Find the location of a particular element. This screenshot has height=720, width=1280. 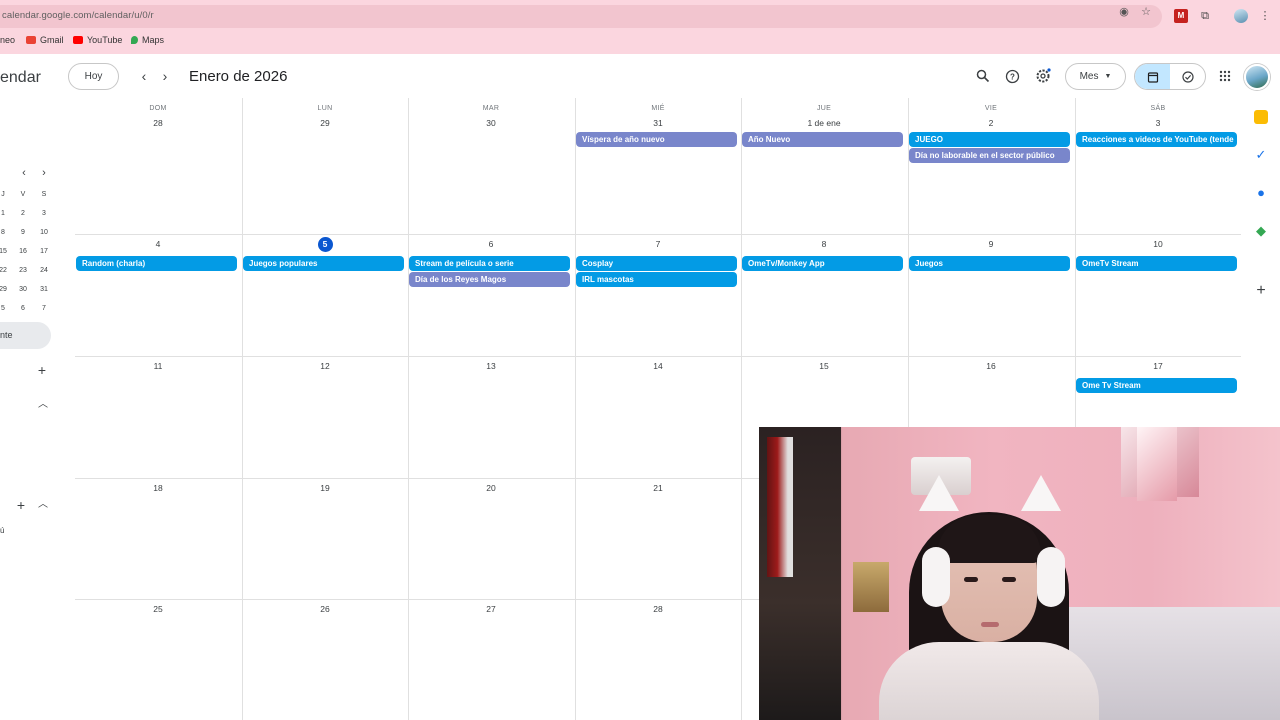

youtube-icon is located at coordinates (78, 40).